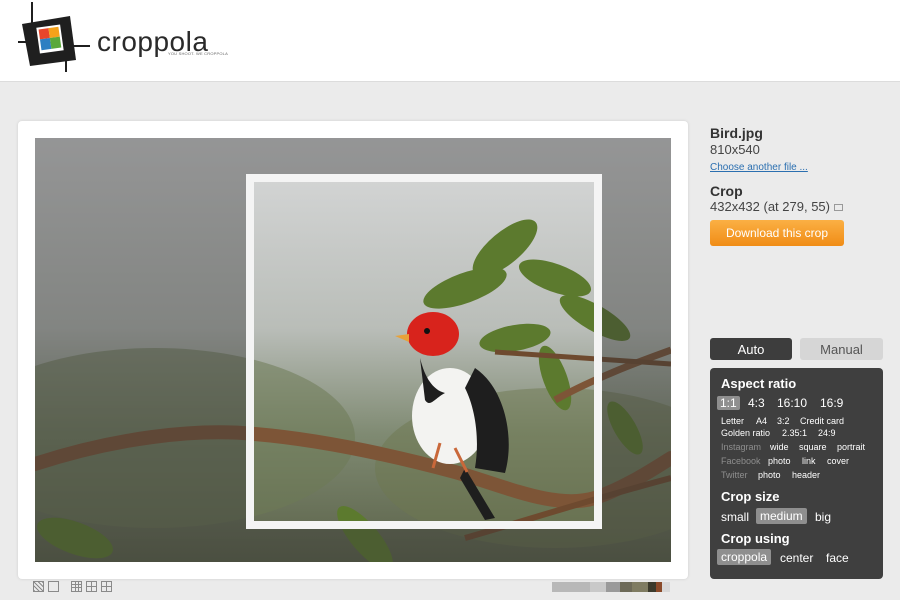 The height and width of the screenshot is (600, 900). What do you see at coordinates (353, 156) in the screenshot?
I see `crop-shade-top` at bounding box center [353, 156].